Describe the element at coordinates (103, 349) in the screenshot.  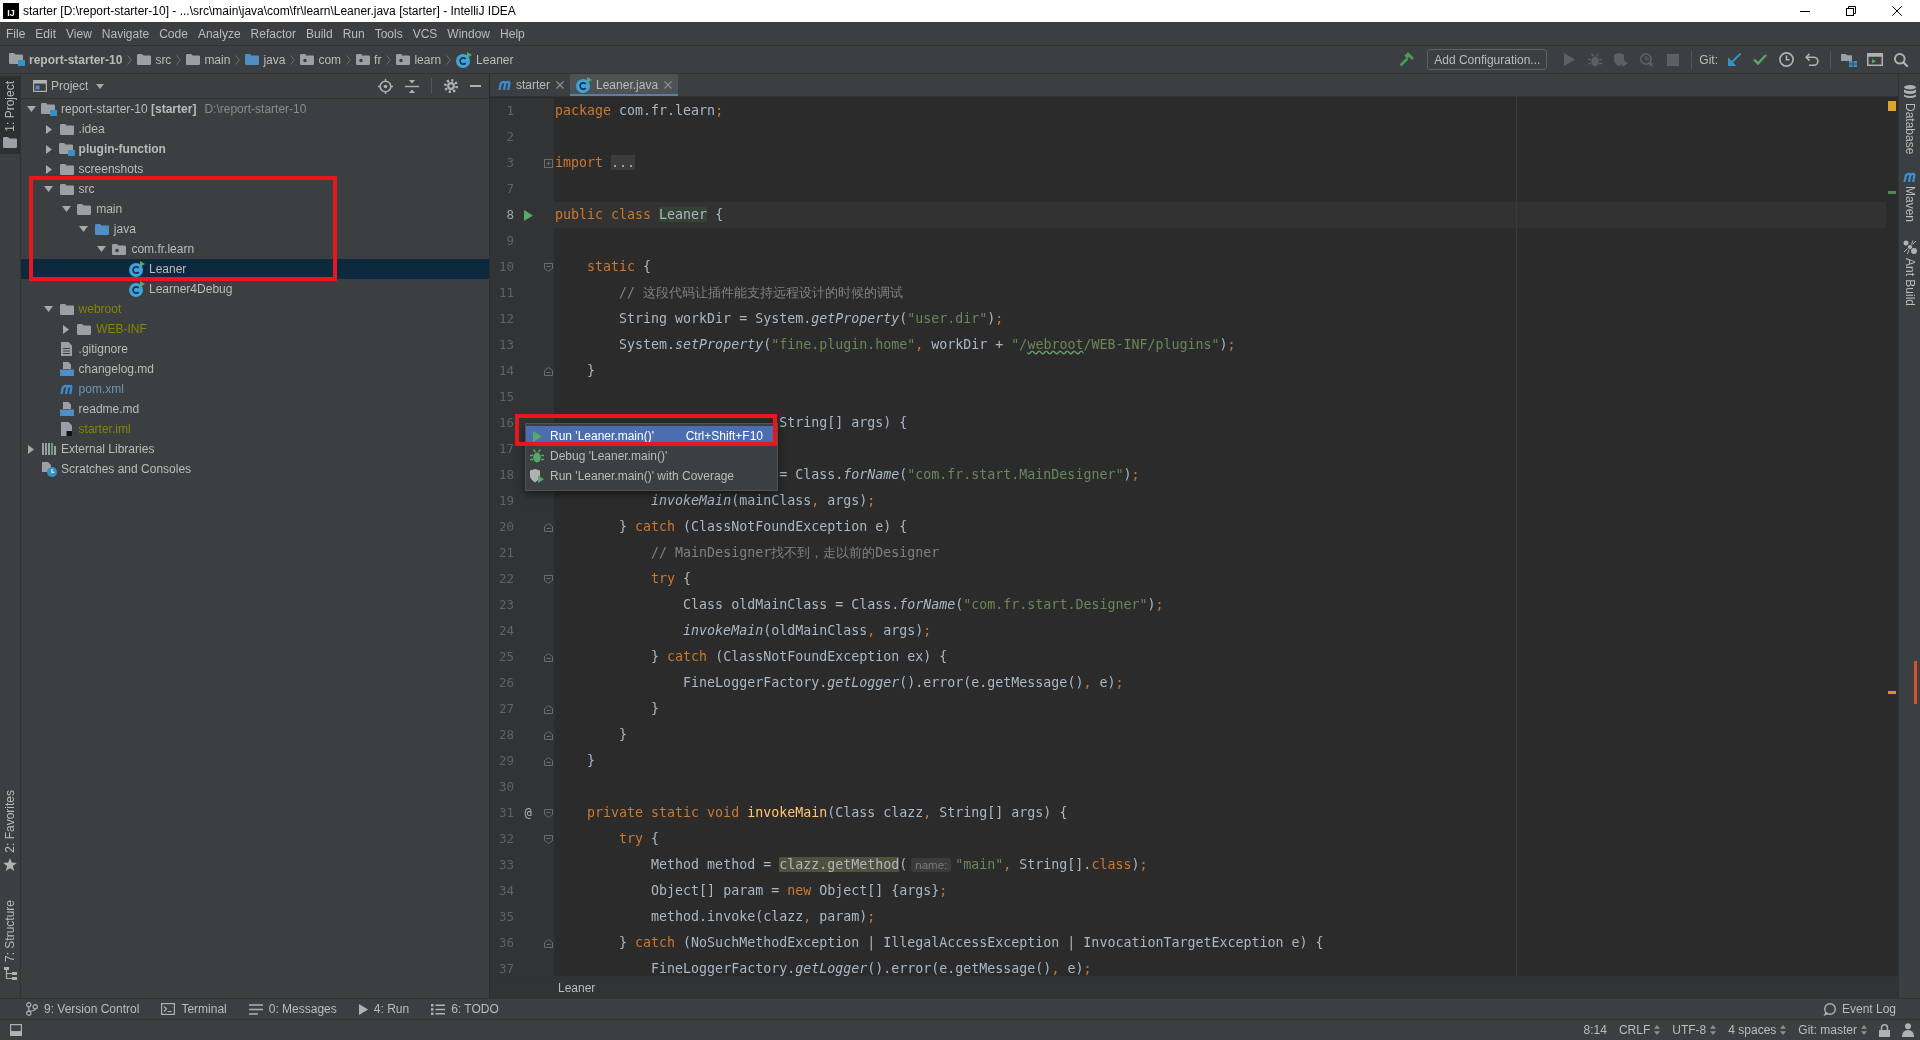
I see `tree-item: .gitignore` at that location.